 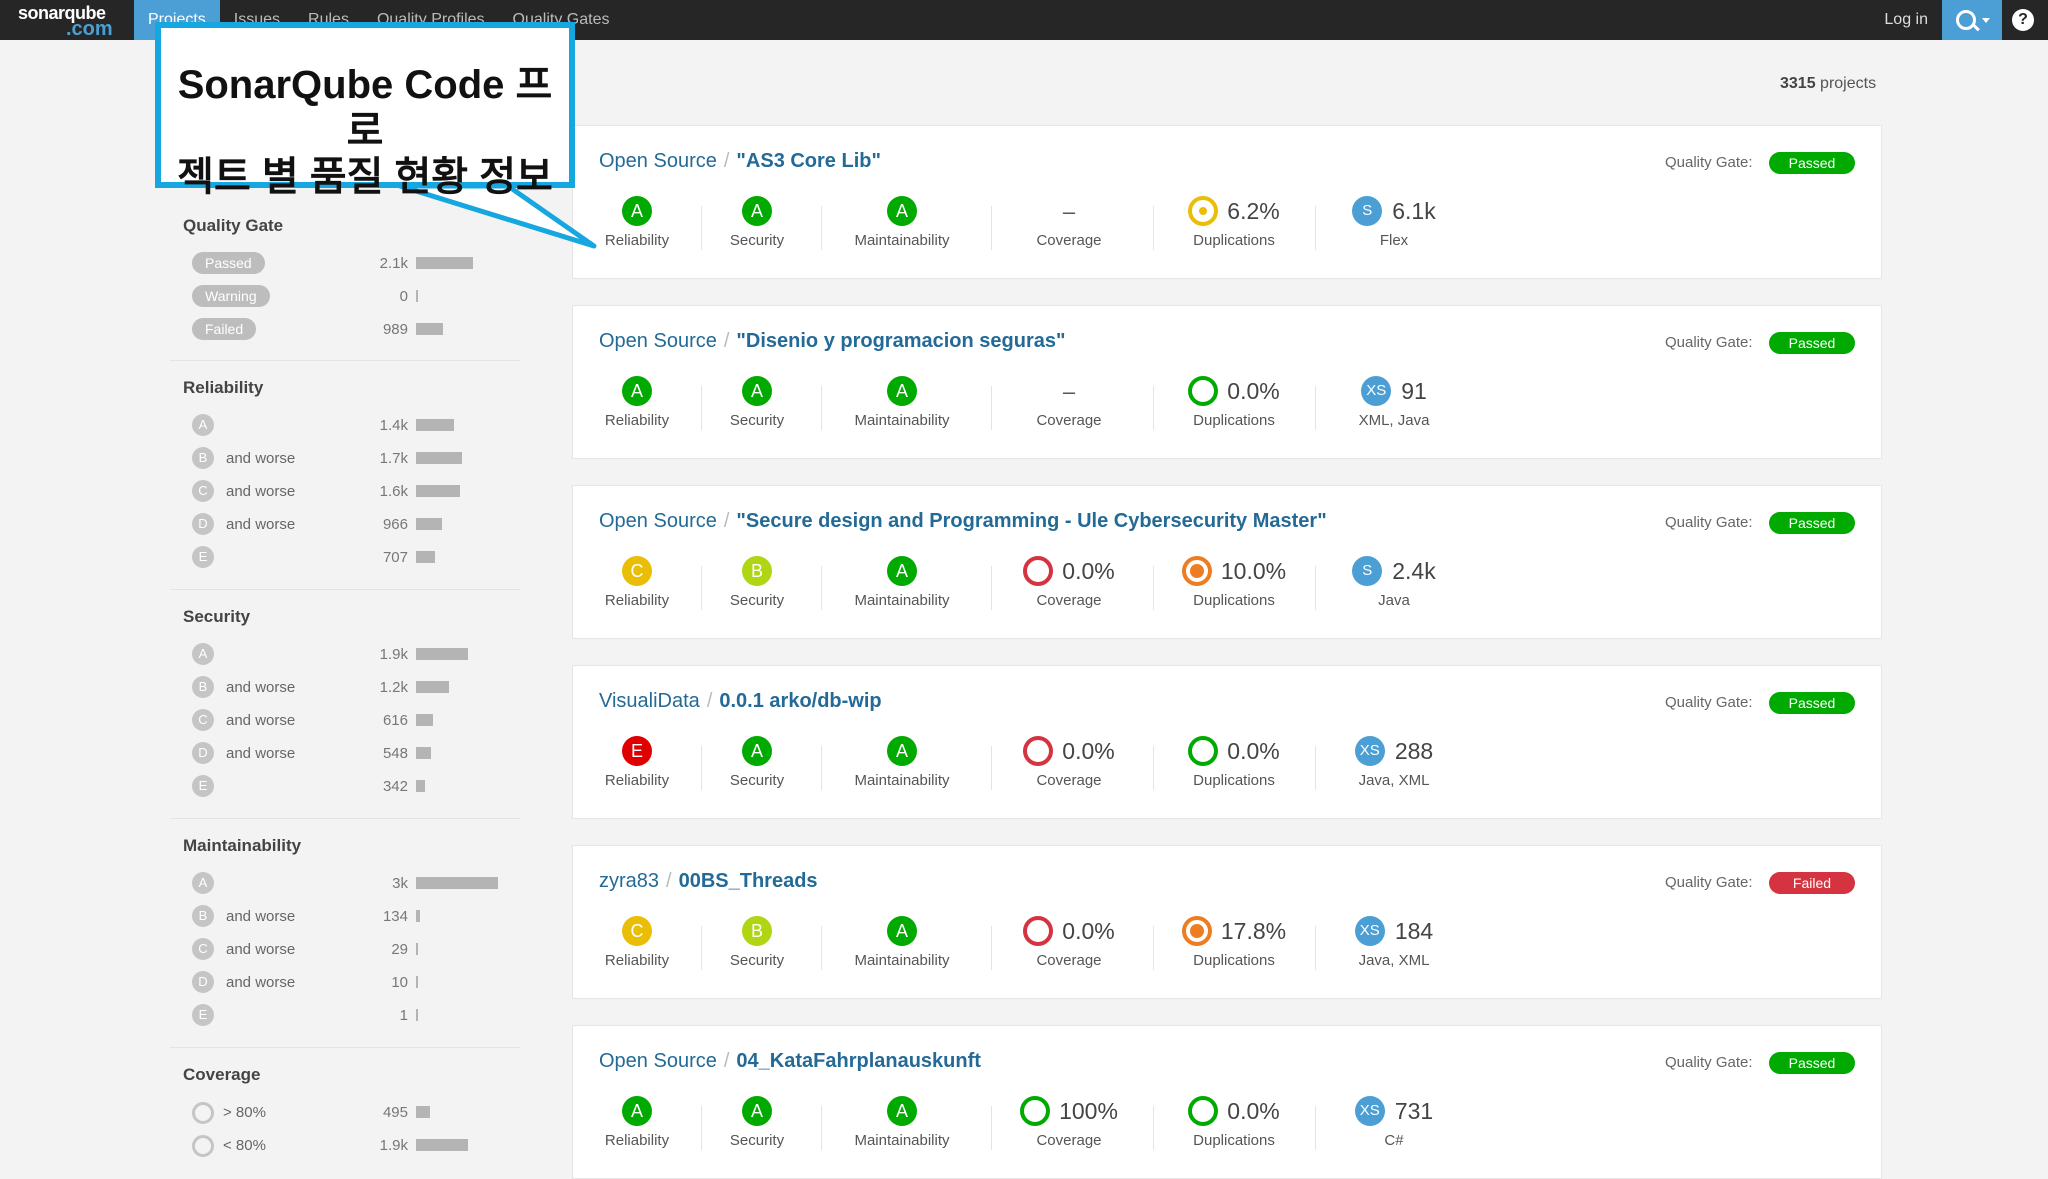 I want to click on callout-text: SonarQube Code 프로 젝트 별 품질 현황 정보, so click(x=365, y=131).